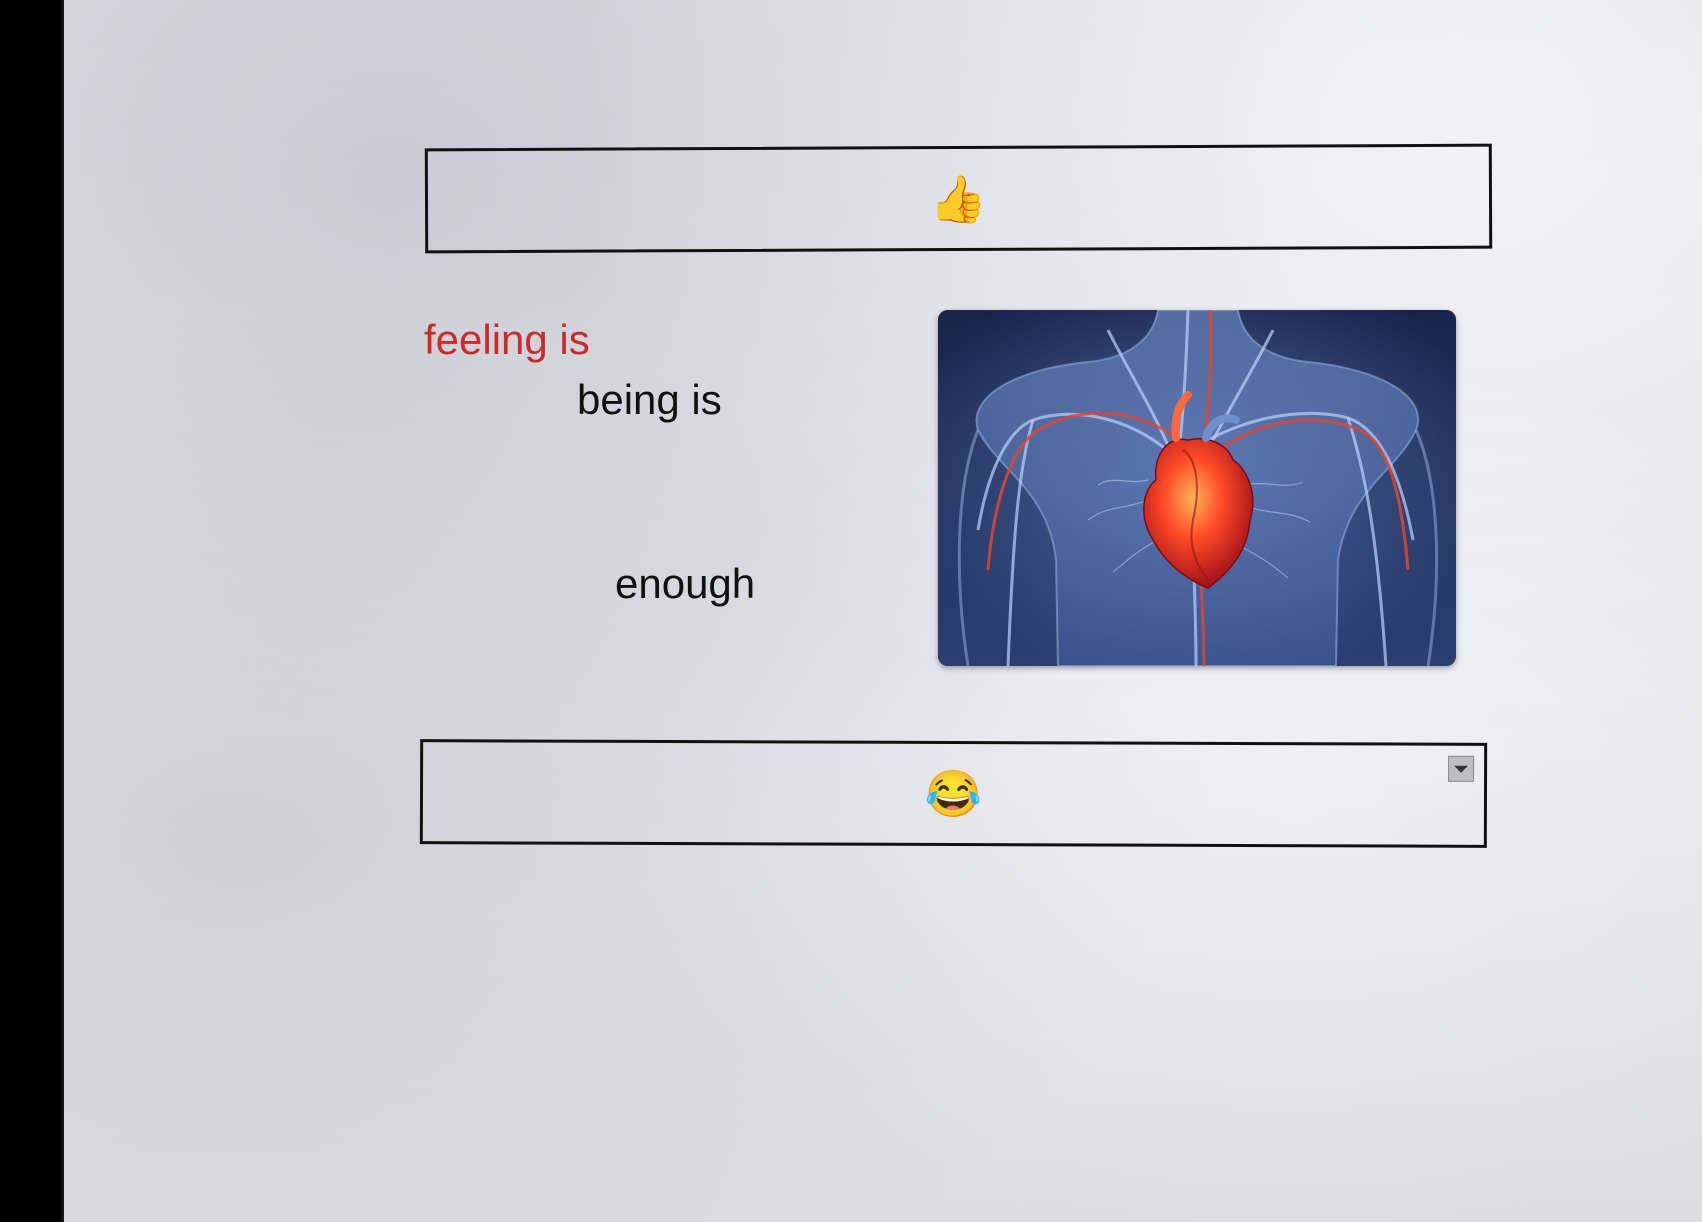 The width and height of the screenshot is (1702, 1222). Describe the element at coordinates (507, 339) in the screenshot. I see `poem-line-feeling: feeling is` at that location.